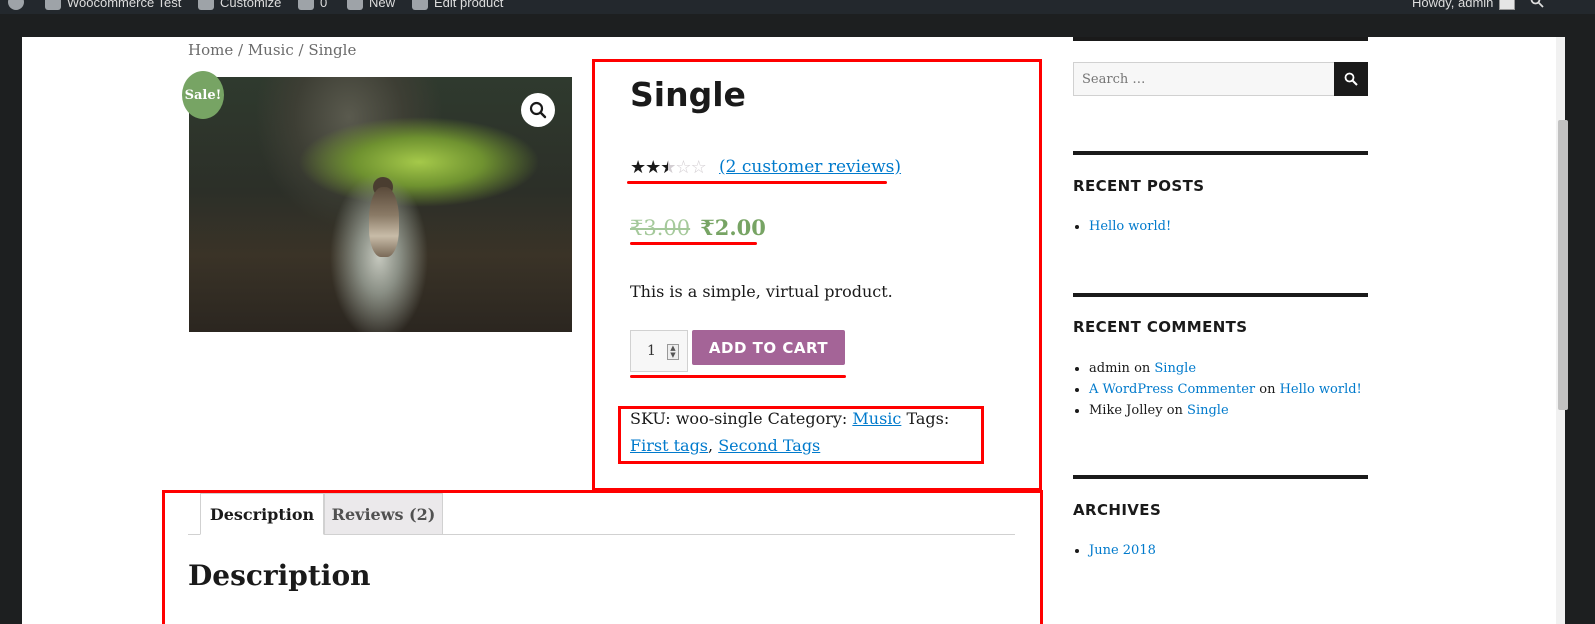 The height and width of the screenshot is (624, 1595). I want to click on plus-icon, so click(355, 5).